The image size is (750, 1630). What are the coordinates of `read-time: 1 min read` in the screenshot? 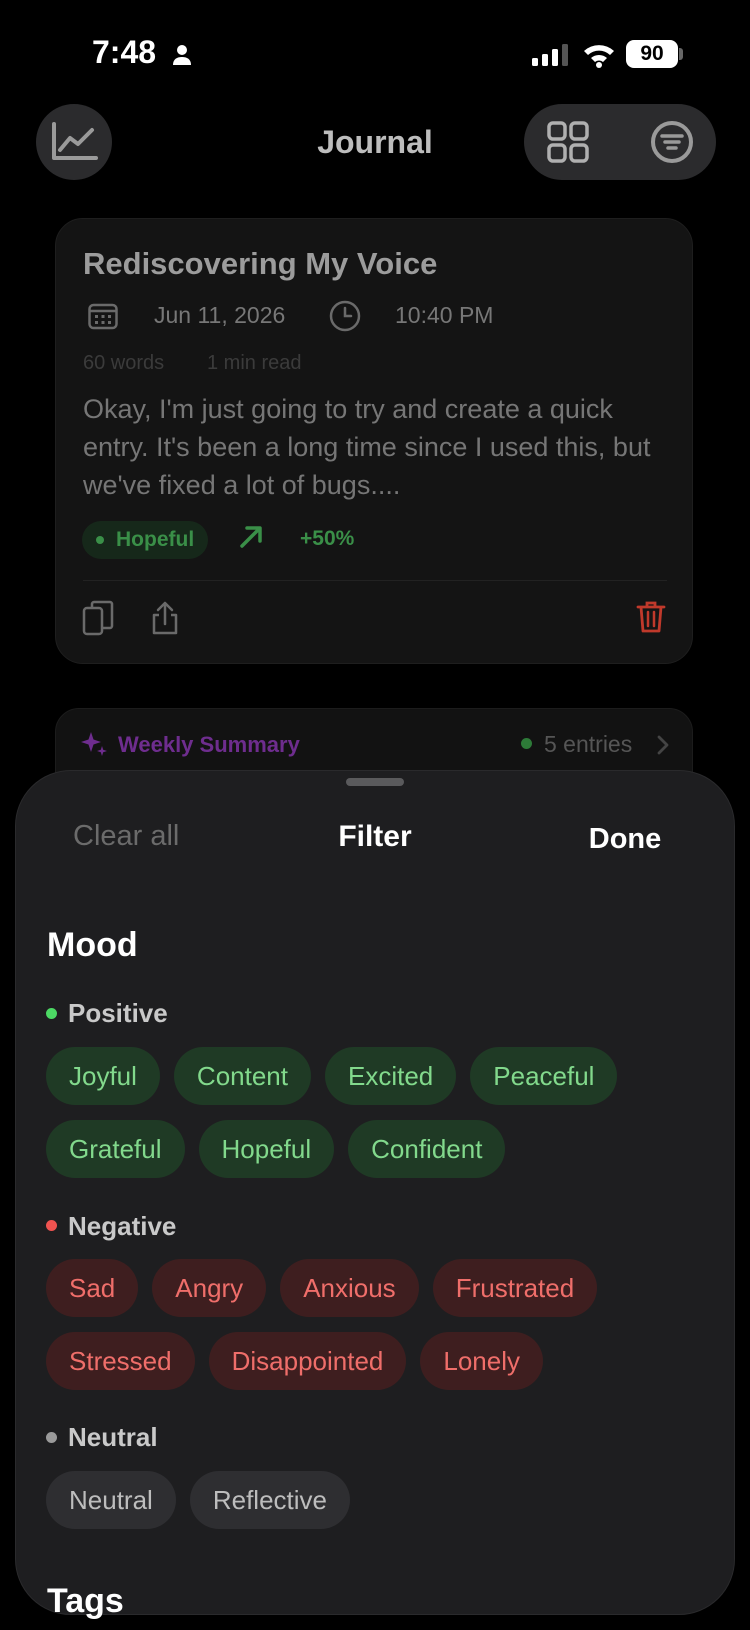 It's located at (254, 363).